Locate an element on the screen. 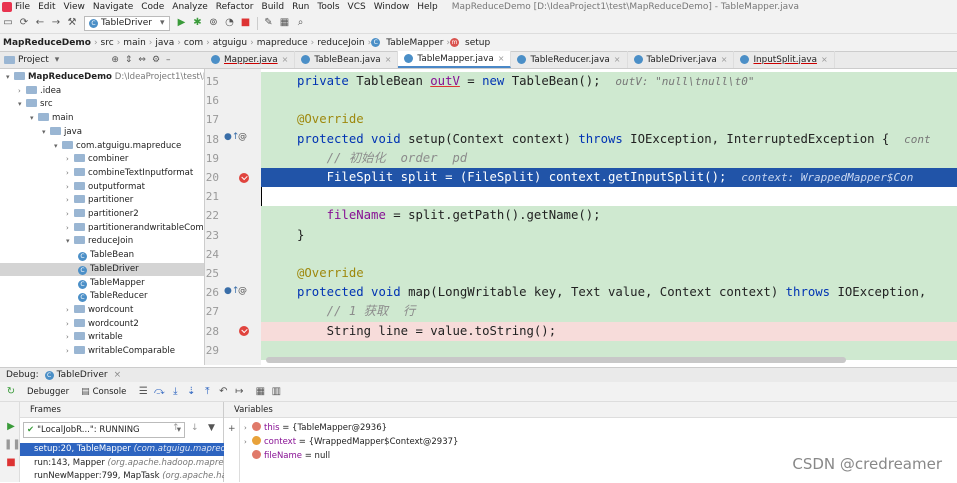  tree-item: › partitioner2 is located at coordinates (69, 215).